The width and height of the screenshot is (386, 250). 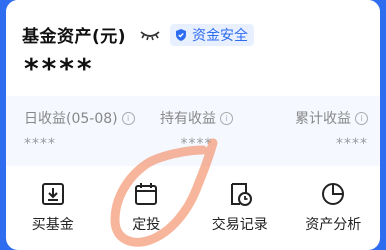 I want to click on record-clock-icon, so click(x=241, y=194).